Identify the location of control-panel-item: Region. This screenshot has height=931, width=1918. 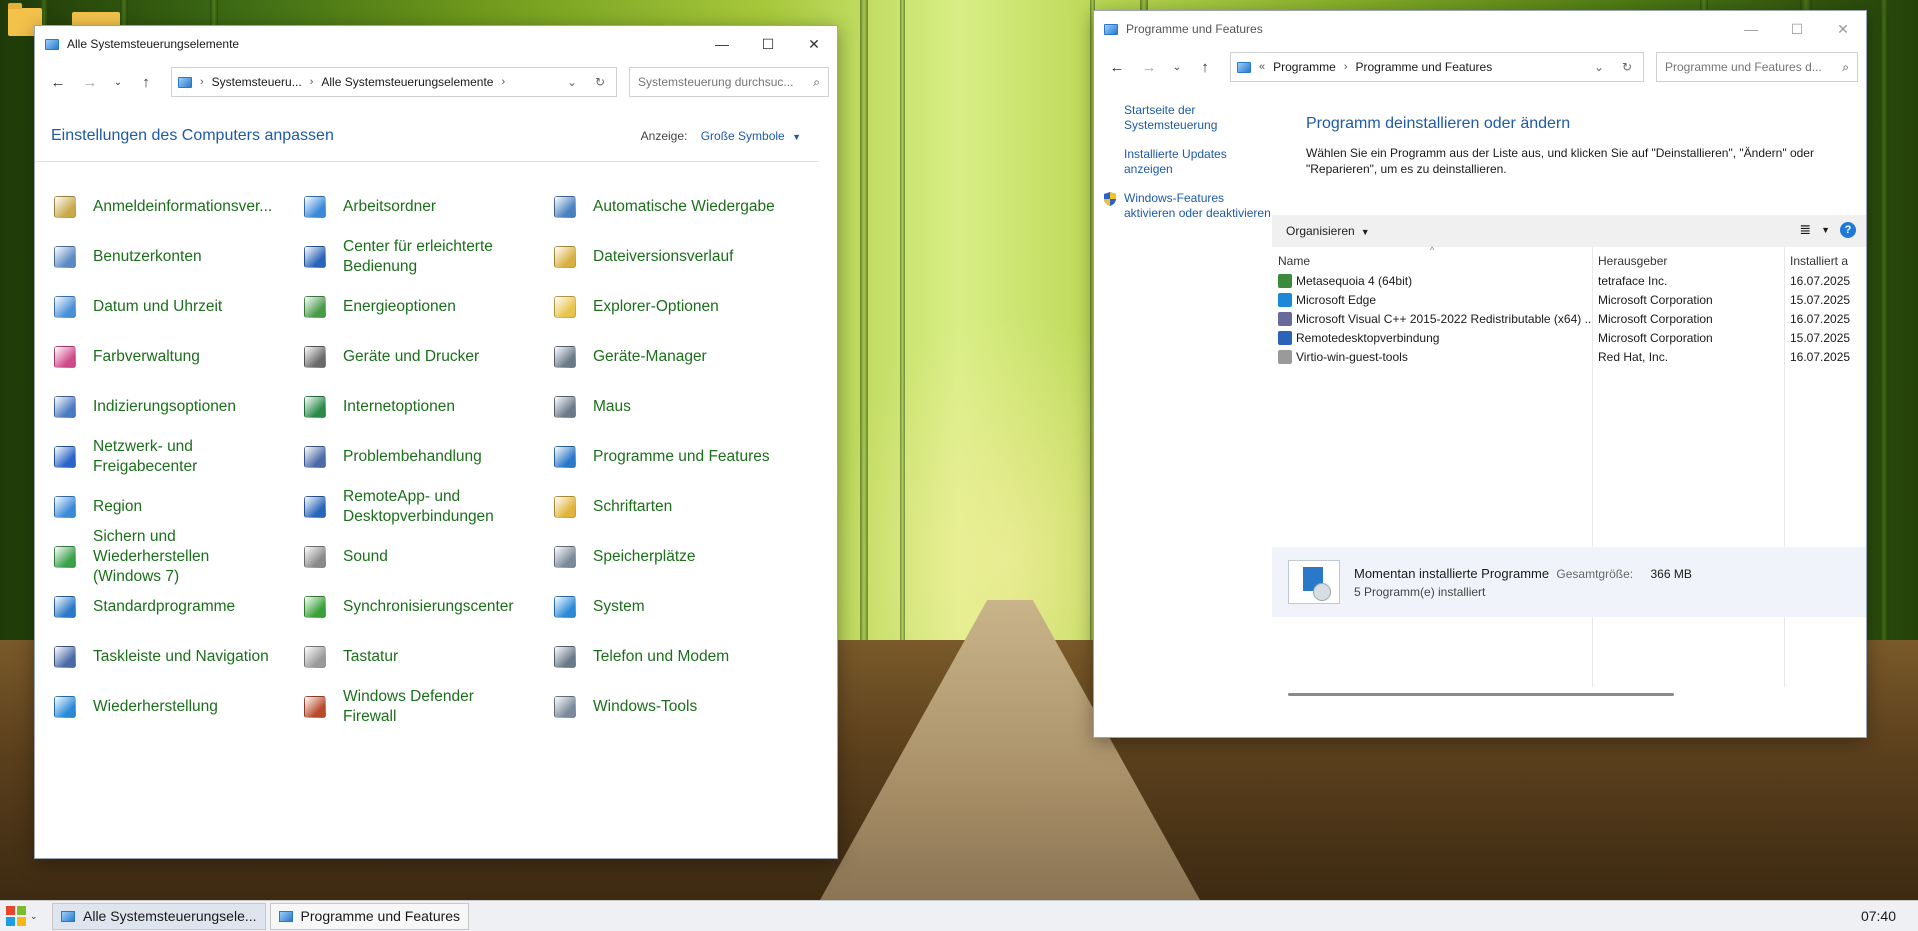
(176, 507).